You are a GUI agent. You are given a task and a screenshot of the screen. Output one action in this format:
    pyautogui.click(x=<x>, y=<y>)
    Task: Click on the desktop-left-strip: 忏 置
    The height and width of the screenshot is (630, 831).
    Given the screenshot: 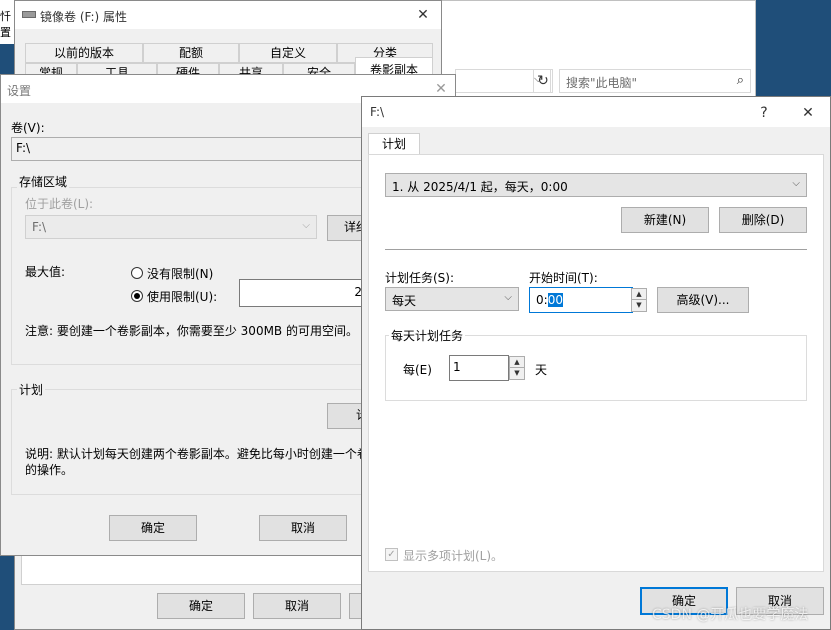 What is the action you would take?
    pyautogui.click(x=7, y=22)
    